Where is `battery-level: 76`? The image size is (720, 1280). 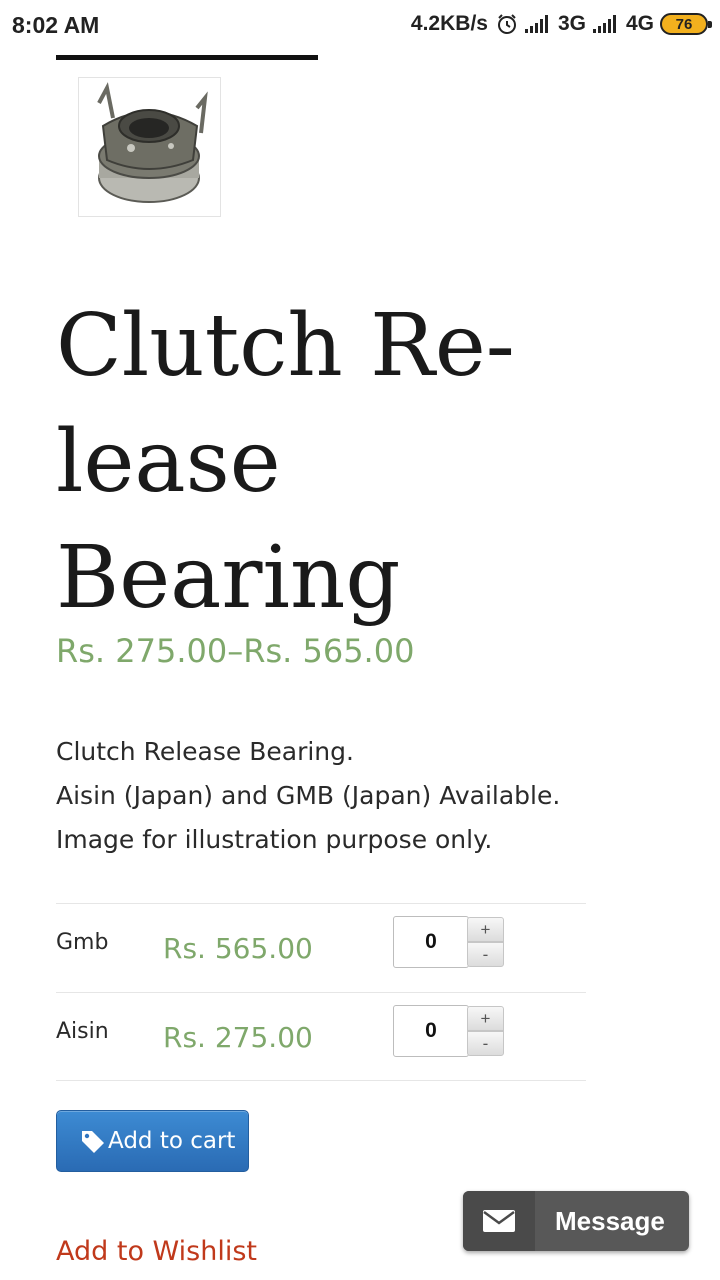
battery-level: 76 is located at coordinates (684, 24).